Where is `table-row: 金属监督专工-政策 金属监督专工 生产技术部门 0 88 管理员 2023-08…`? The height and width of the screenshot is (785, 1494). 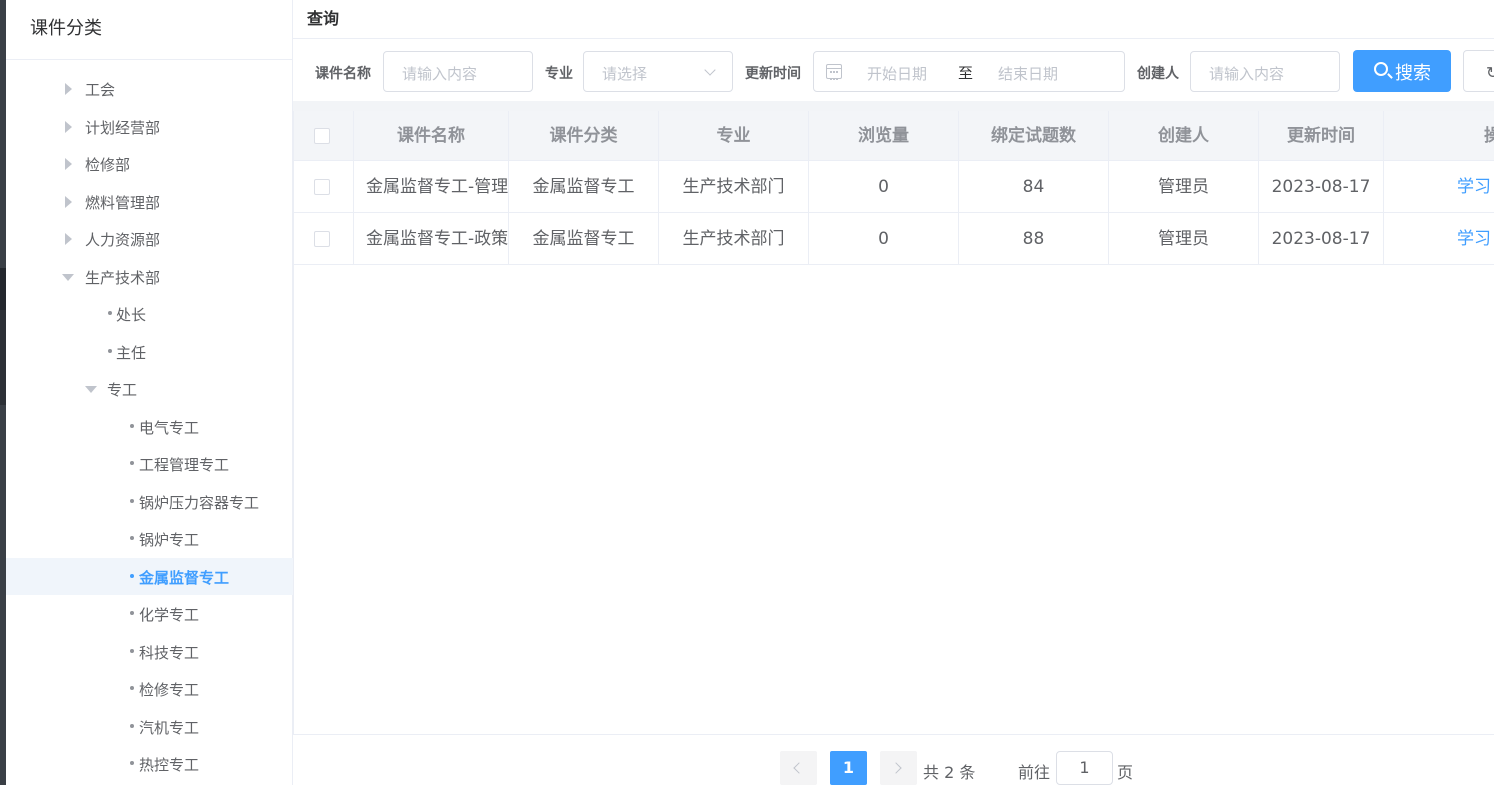
table-row: 金属监督专工-政策 金属监督专工 生产技术部门 0 88 管理员 2023-08… is located at coordinates (893, 239).